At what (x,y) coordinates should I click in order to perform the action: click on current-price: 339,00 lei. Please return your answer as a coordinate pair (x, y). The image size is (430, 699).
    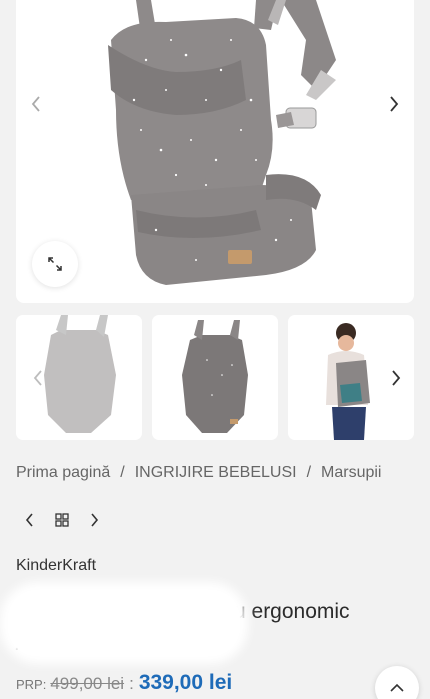
    Looking at the image, I should click on (185, 682).